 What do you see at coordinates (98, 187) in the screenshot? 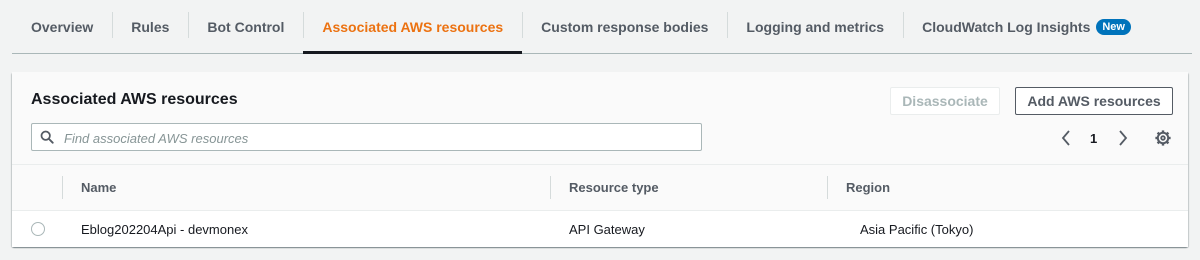
I see `column-header-name: Name` at bounding box center [98, 187].